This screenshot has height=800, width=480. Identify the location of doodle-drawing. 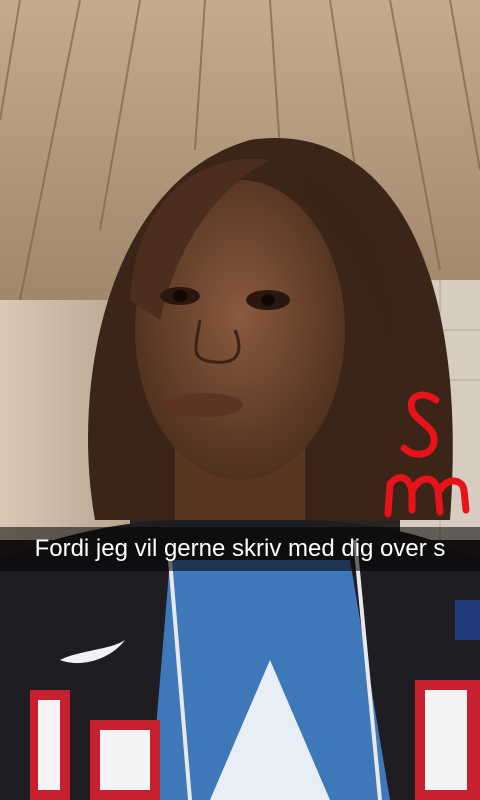
(427, 454).